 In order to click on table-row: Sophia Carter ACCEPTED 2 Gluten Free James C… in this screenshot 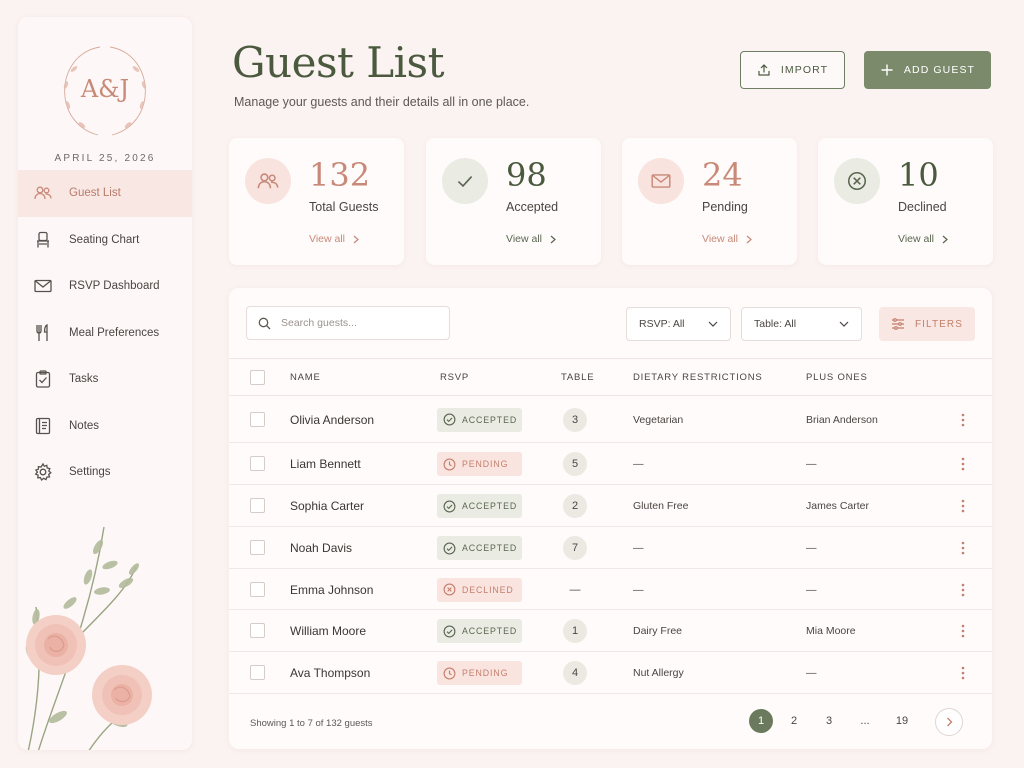, I will do `click(610, 506)`.